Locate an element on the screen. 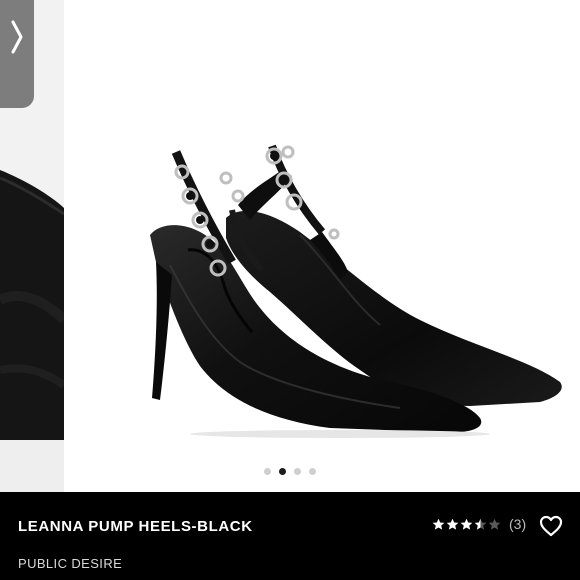 This screenshot has height=580, width=580. star-empty-icon is located at coordinates (494, 524).